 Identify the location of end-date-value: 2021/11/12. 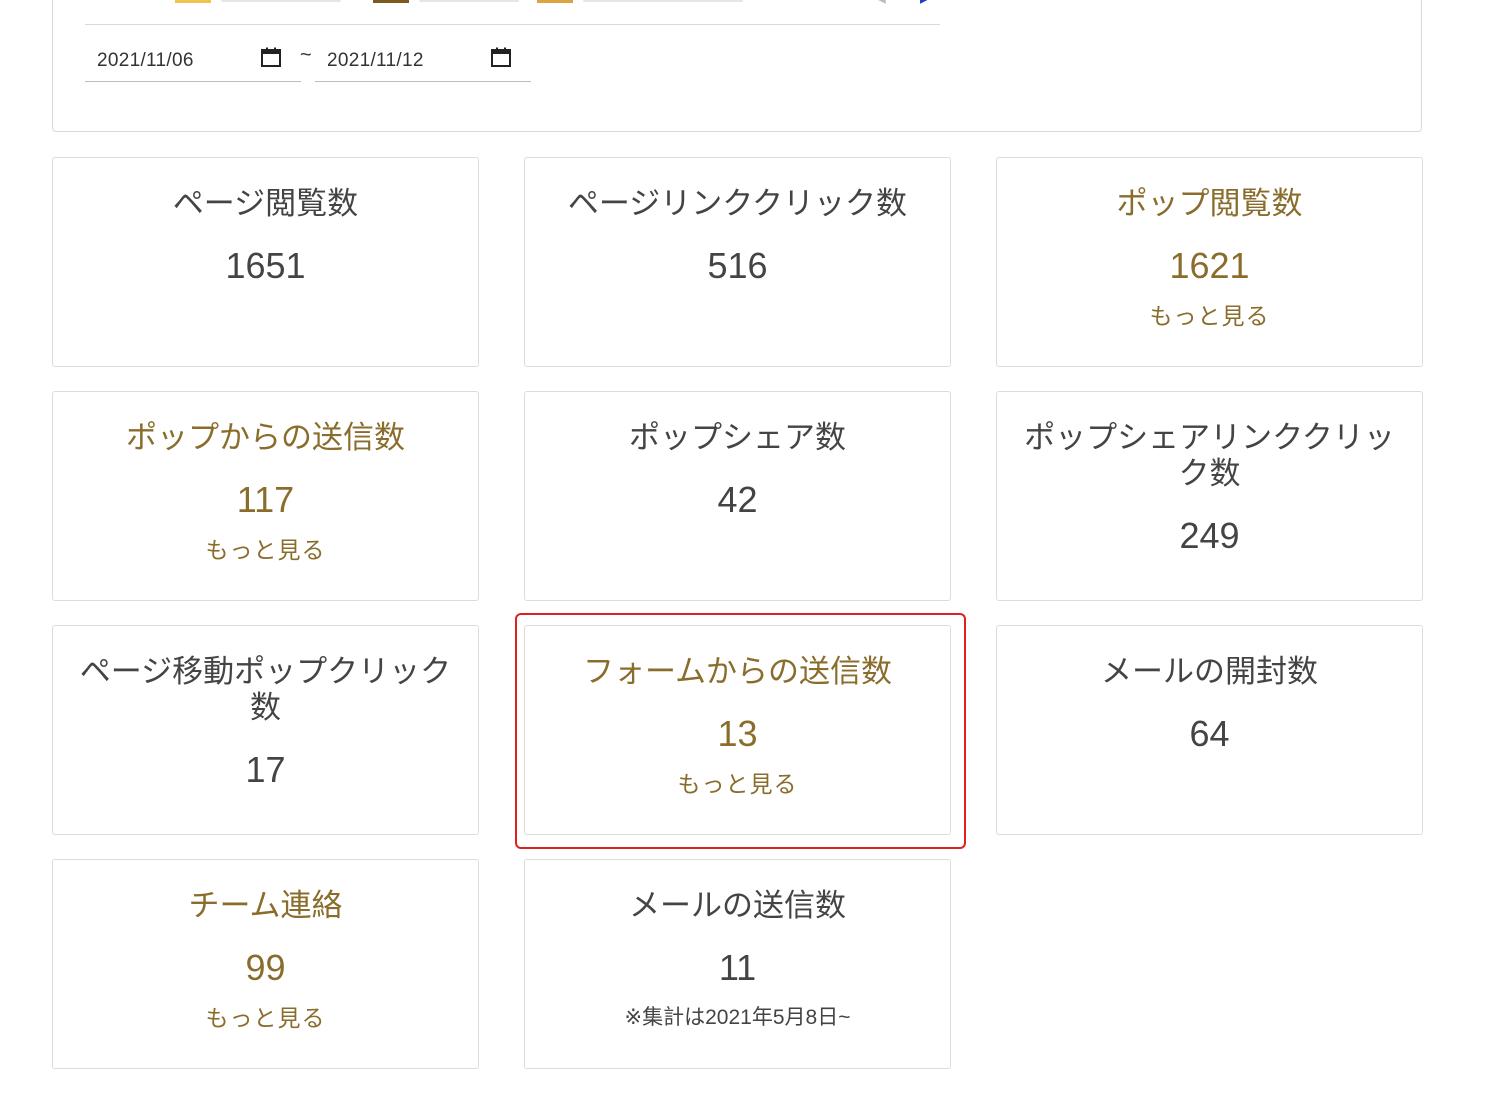
(375, 60).